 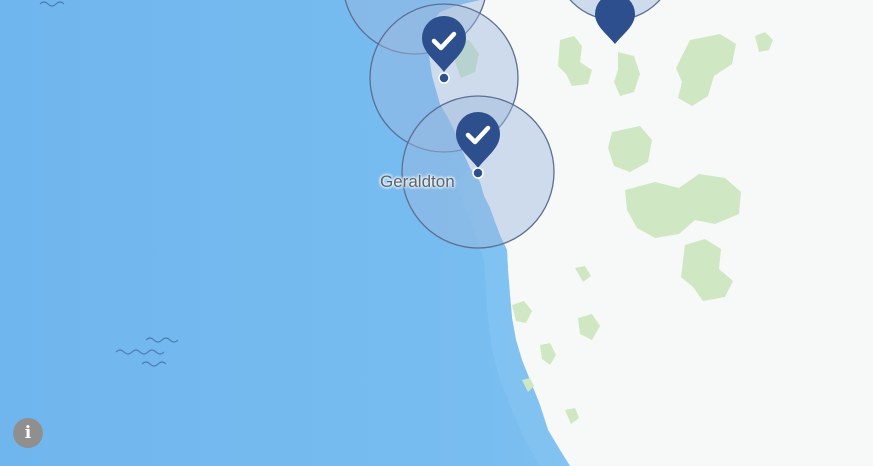 I want to click on info-button: i, so click(x=28, y=433).